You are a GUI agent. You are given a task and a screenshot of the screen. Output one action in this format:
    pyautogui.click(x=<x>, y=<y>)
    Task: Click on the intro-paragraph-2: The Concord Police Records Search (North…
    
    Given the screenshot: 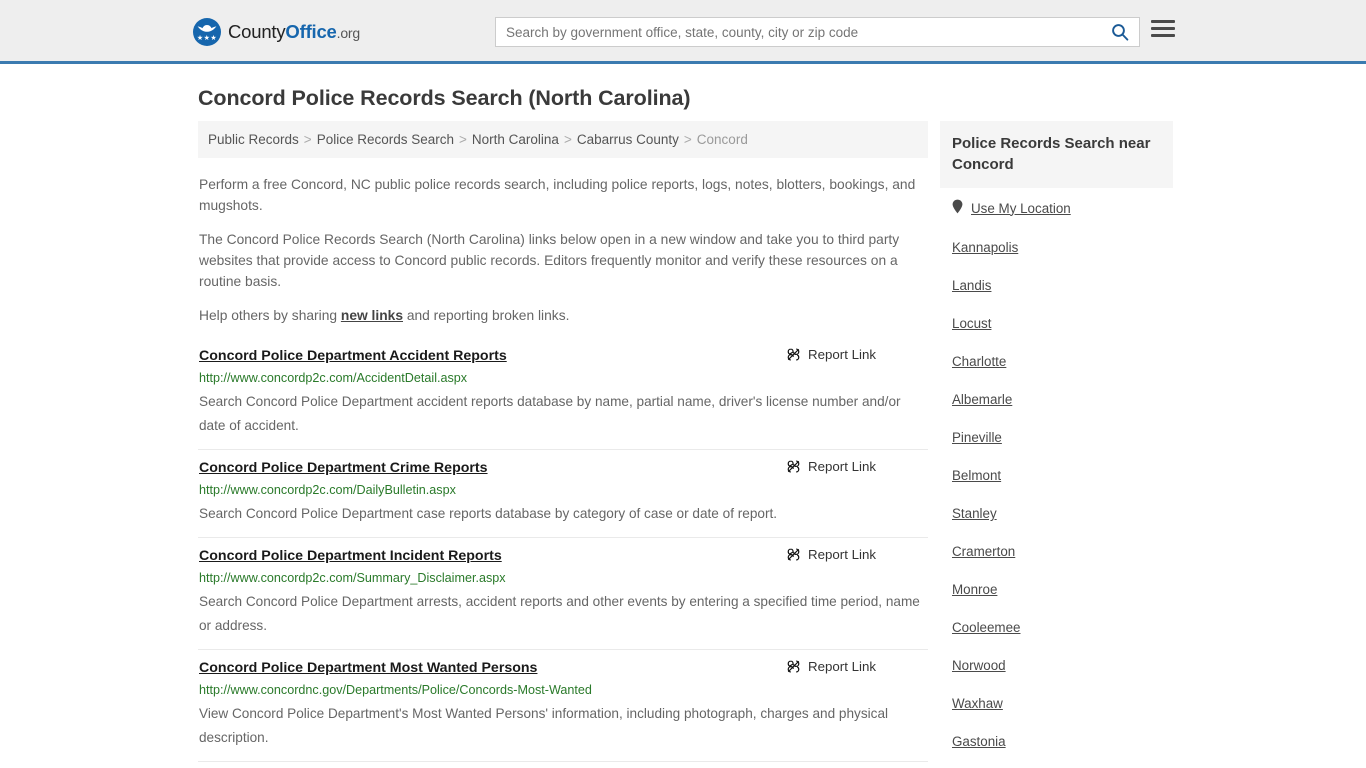 What is the action you would take?
    pyautogui.click(x=549, y=260)
    